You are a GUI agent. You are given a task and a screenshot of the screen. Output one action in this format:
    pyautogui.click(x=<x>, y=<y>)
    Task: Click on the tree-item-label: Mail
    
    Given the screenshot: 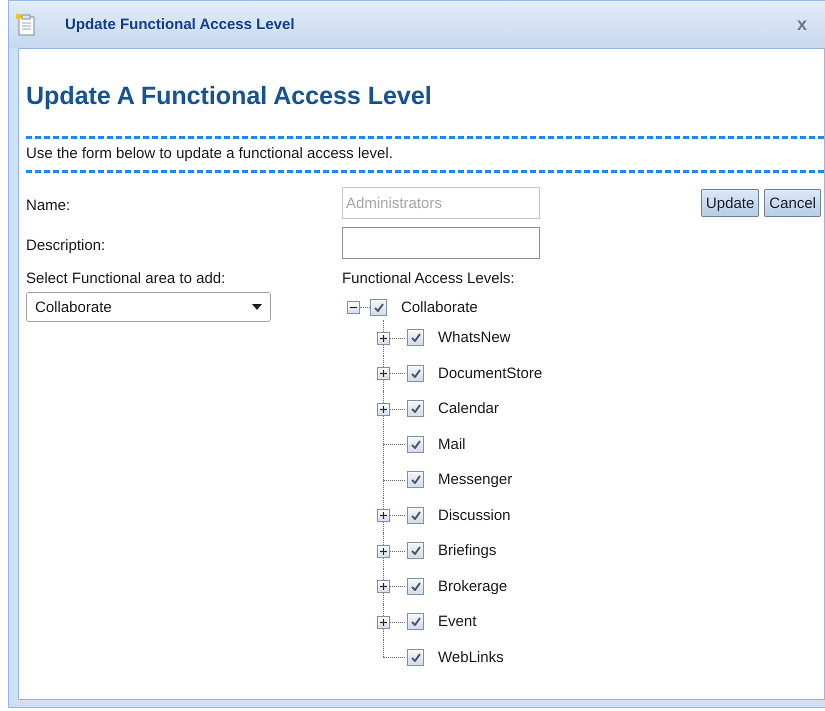 What is the action you would take?
    pyautogui.click(x=452, y=444)
    